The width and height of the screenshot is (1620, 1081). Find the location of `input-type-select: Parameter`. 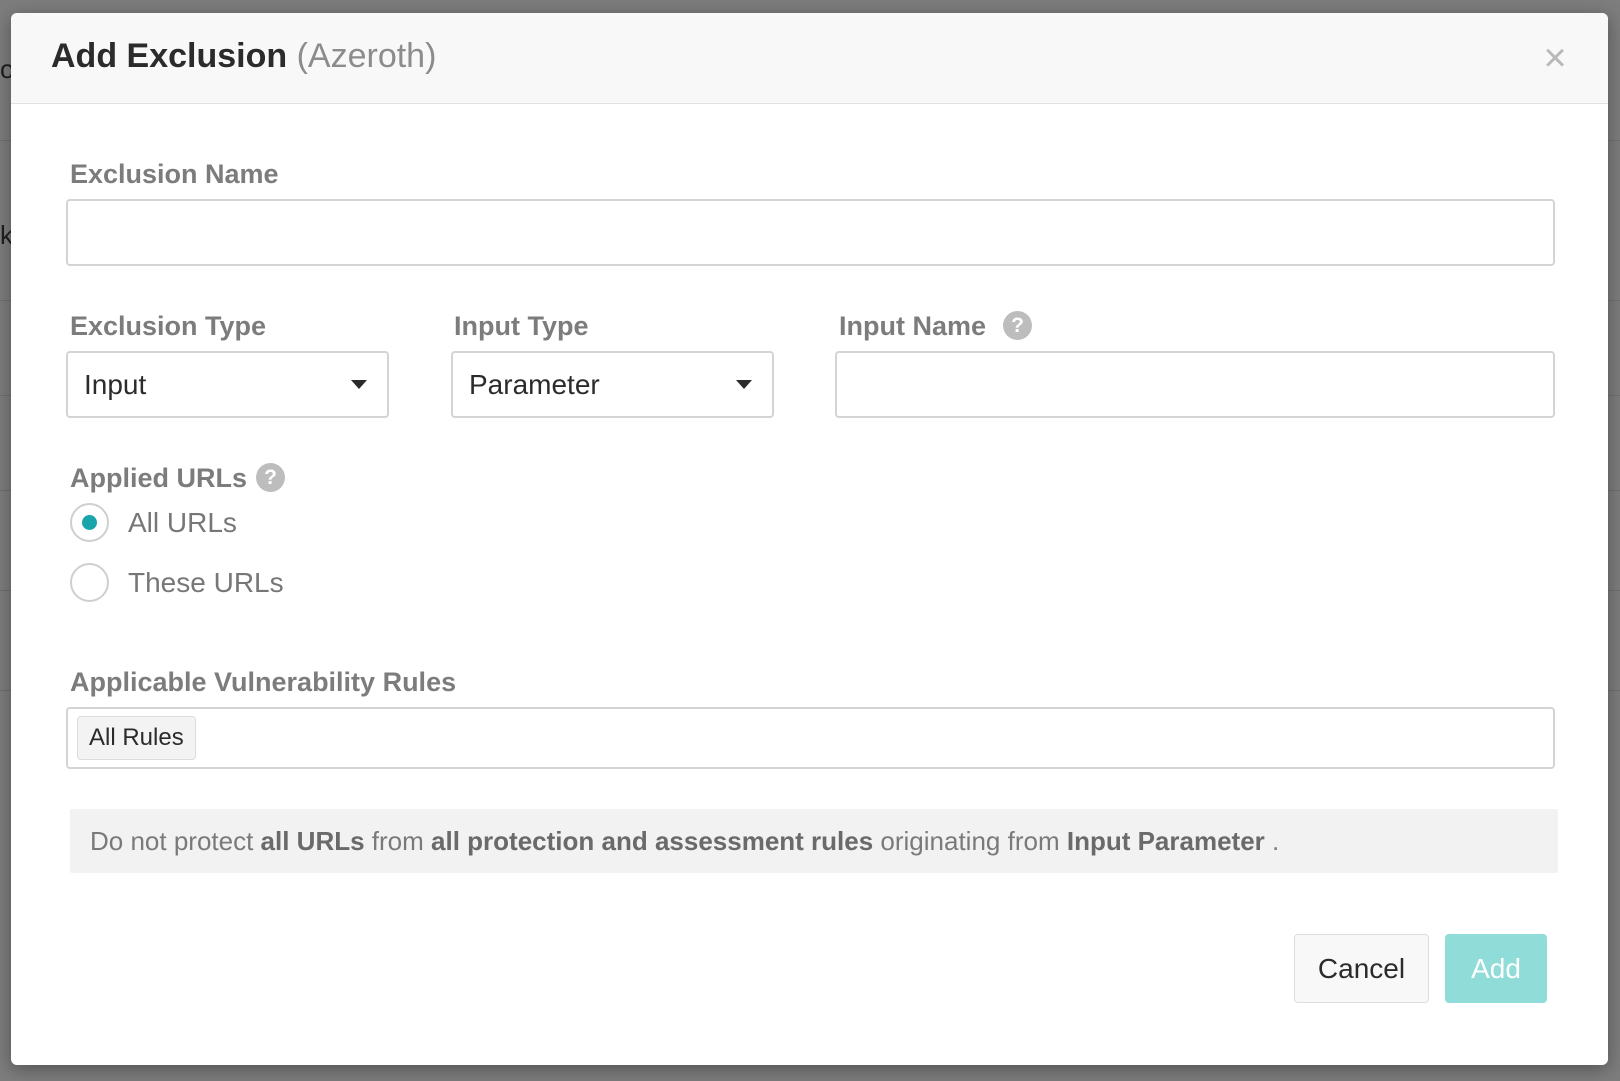

input-type-select: Parameter is located at coordinates (612, 384).